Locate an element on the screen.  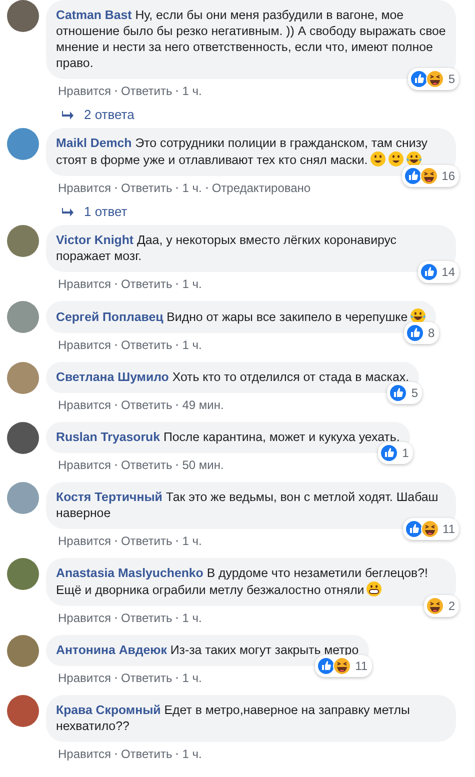
reactions-badge: 8 is located at coordinates (421, 333).